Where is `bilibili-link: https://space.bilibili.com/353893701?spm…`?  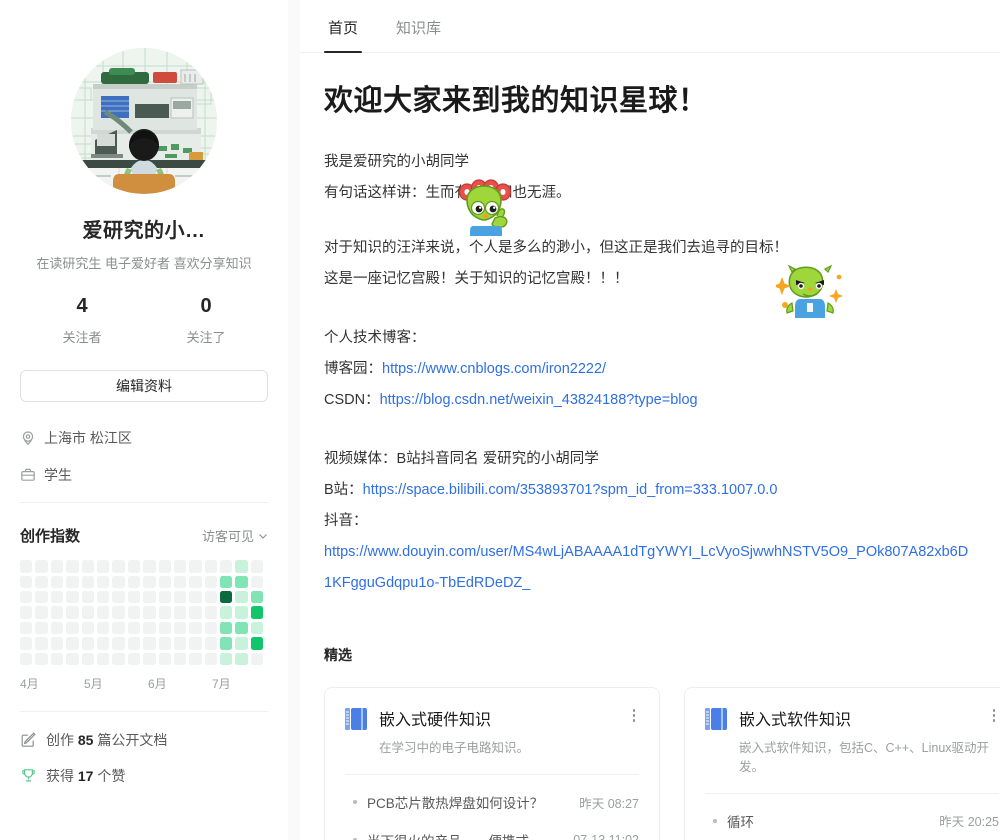 bilibili-link: https://space.bilibili.com/353893701?spm… is located at coordinates (570, 490).